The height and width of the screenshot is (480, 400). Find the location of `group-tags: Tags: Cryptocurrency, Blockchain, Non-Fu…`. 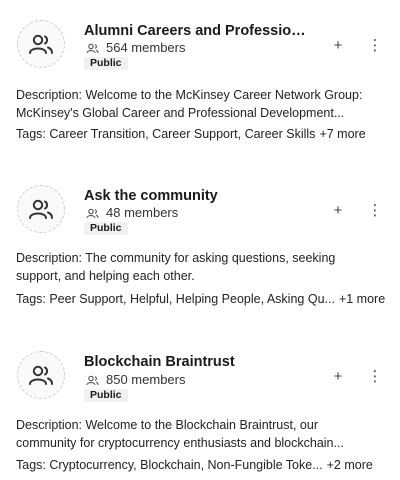

group-tags: Tags: Cryptocurrency, Blockchain, Non-Fu… is located at coordinates (206, 465).